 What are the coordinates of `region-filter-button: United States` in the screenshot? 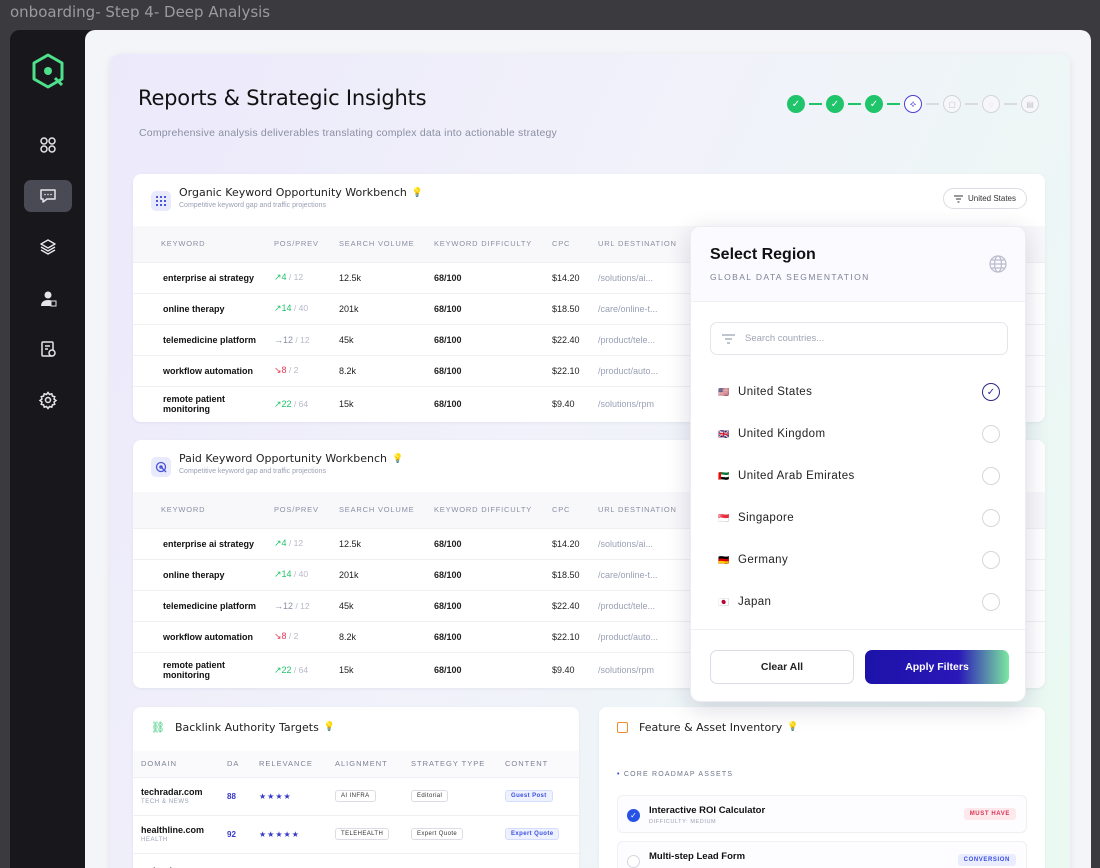 It's located at (984, 198).